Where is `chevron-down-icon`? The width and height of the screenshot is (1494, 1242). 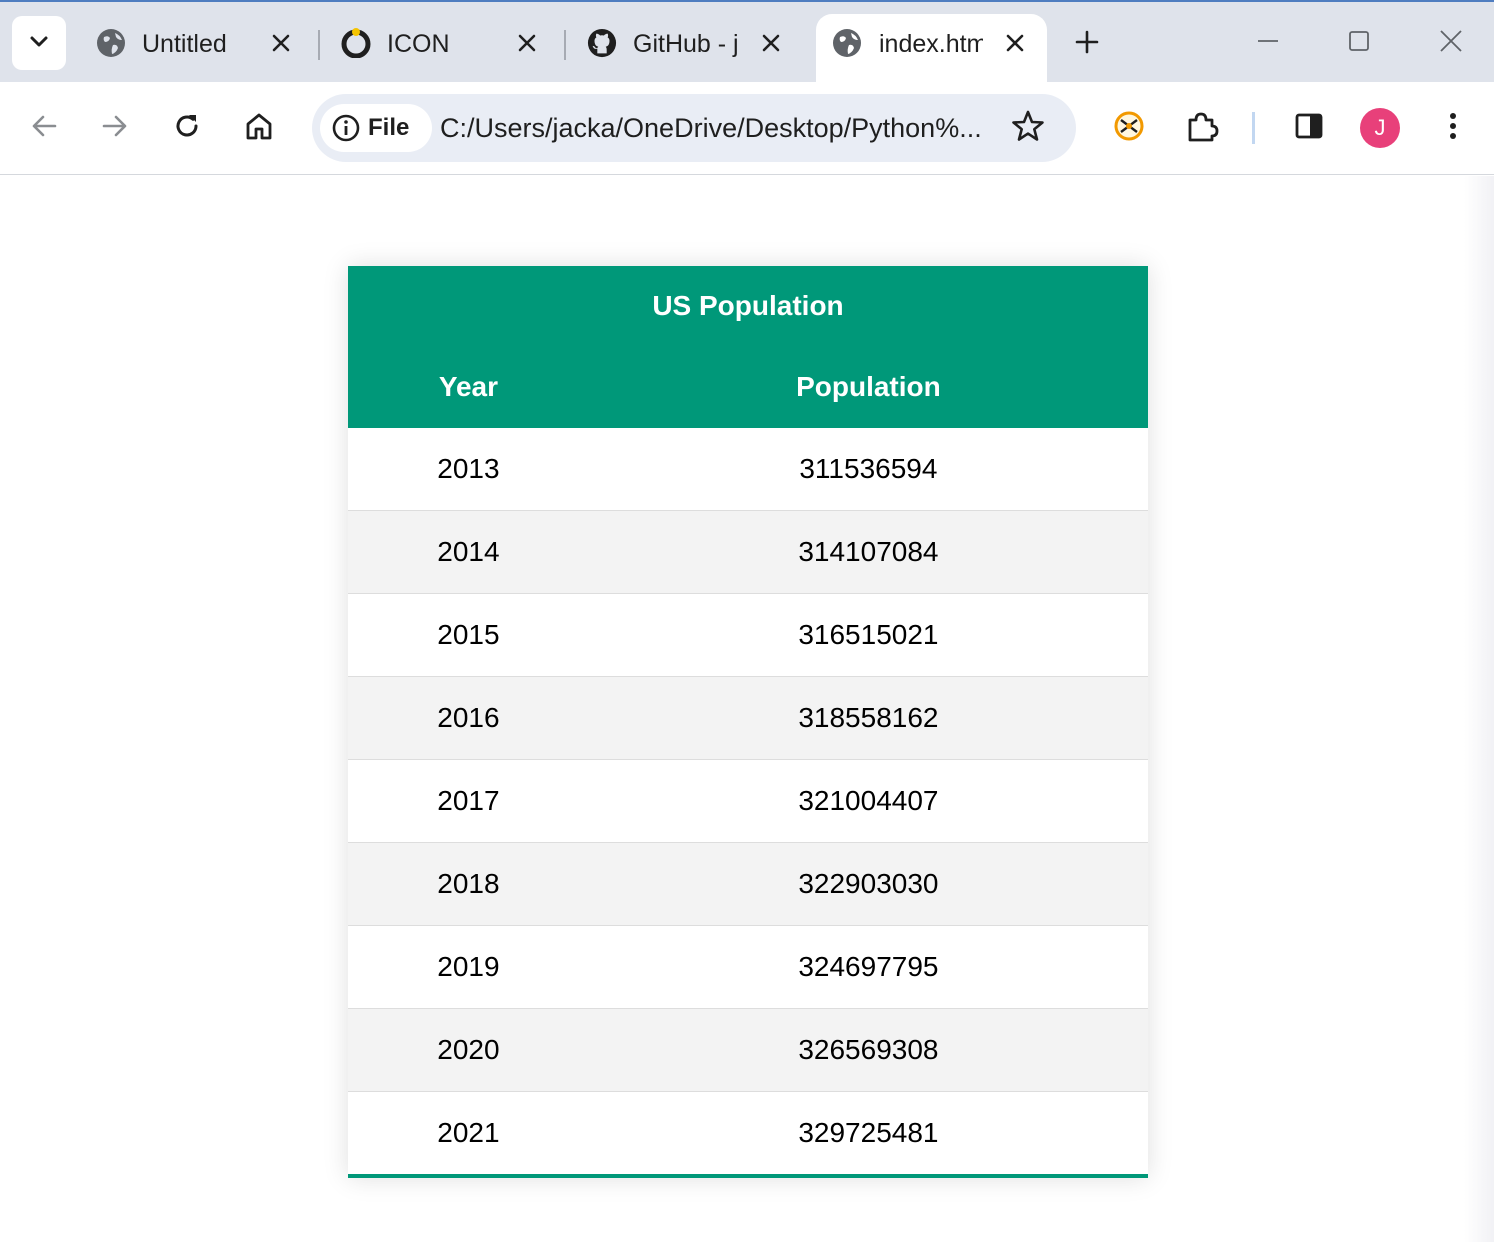
chevron-down-icon is located at coordinates (39, 43).